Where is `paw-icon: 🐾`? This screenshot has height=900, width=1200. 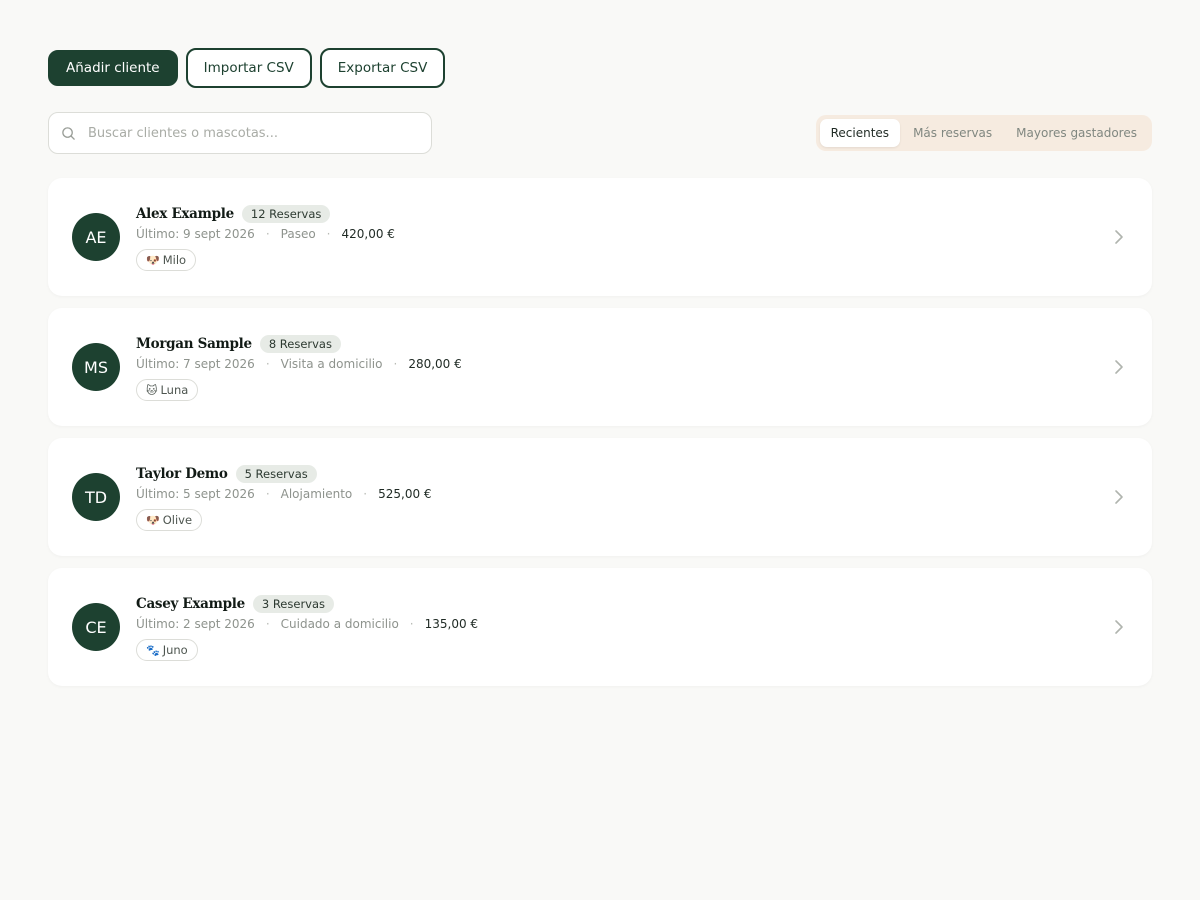
paw-icon: 🐾 is located at coordinates (153, 650).